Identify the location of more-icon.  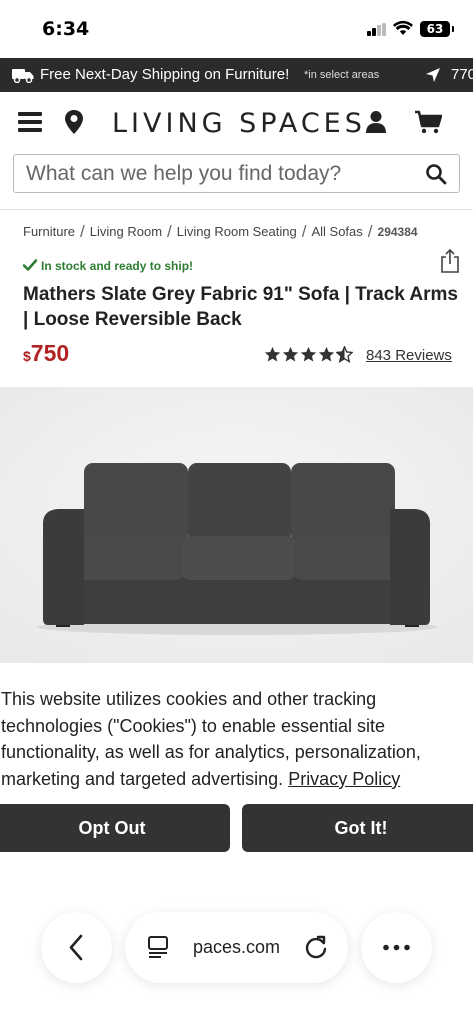
(396, 947).